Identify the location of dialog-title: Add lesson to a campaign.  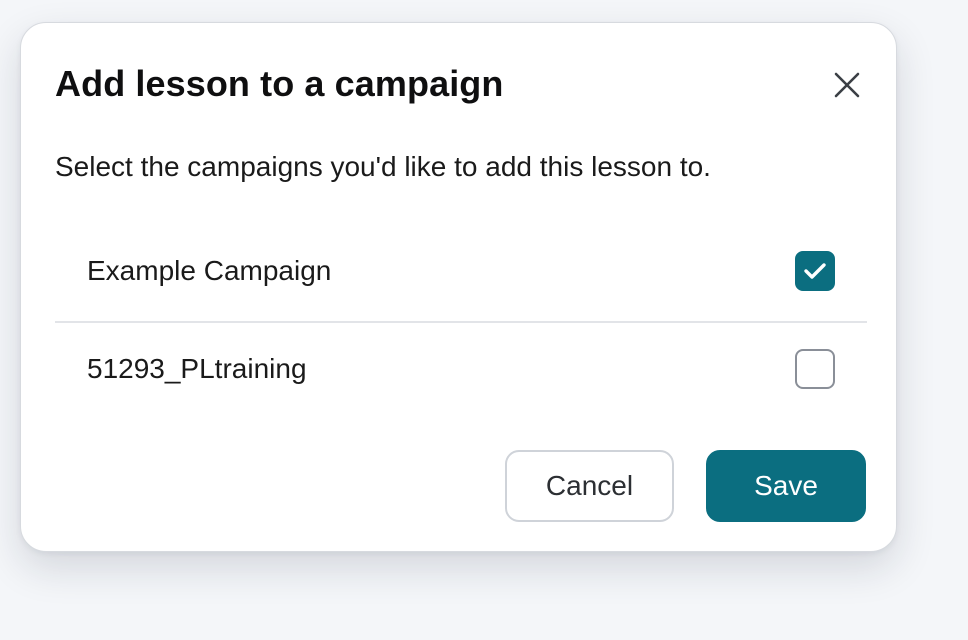
(279, 83).